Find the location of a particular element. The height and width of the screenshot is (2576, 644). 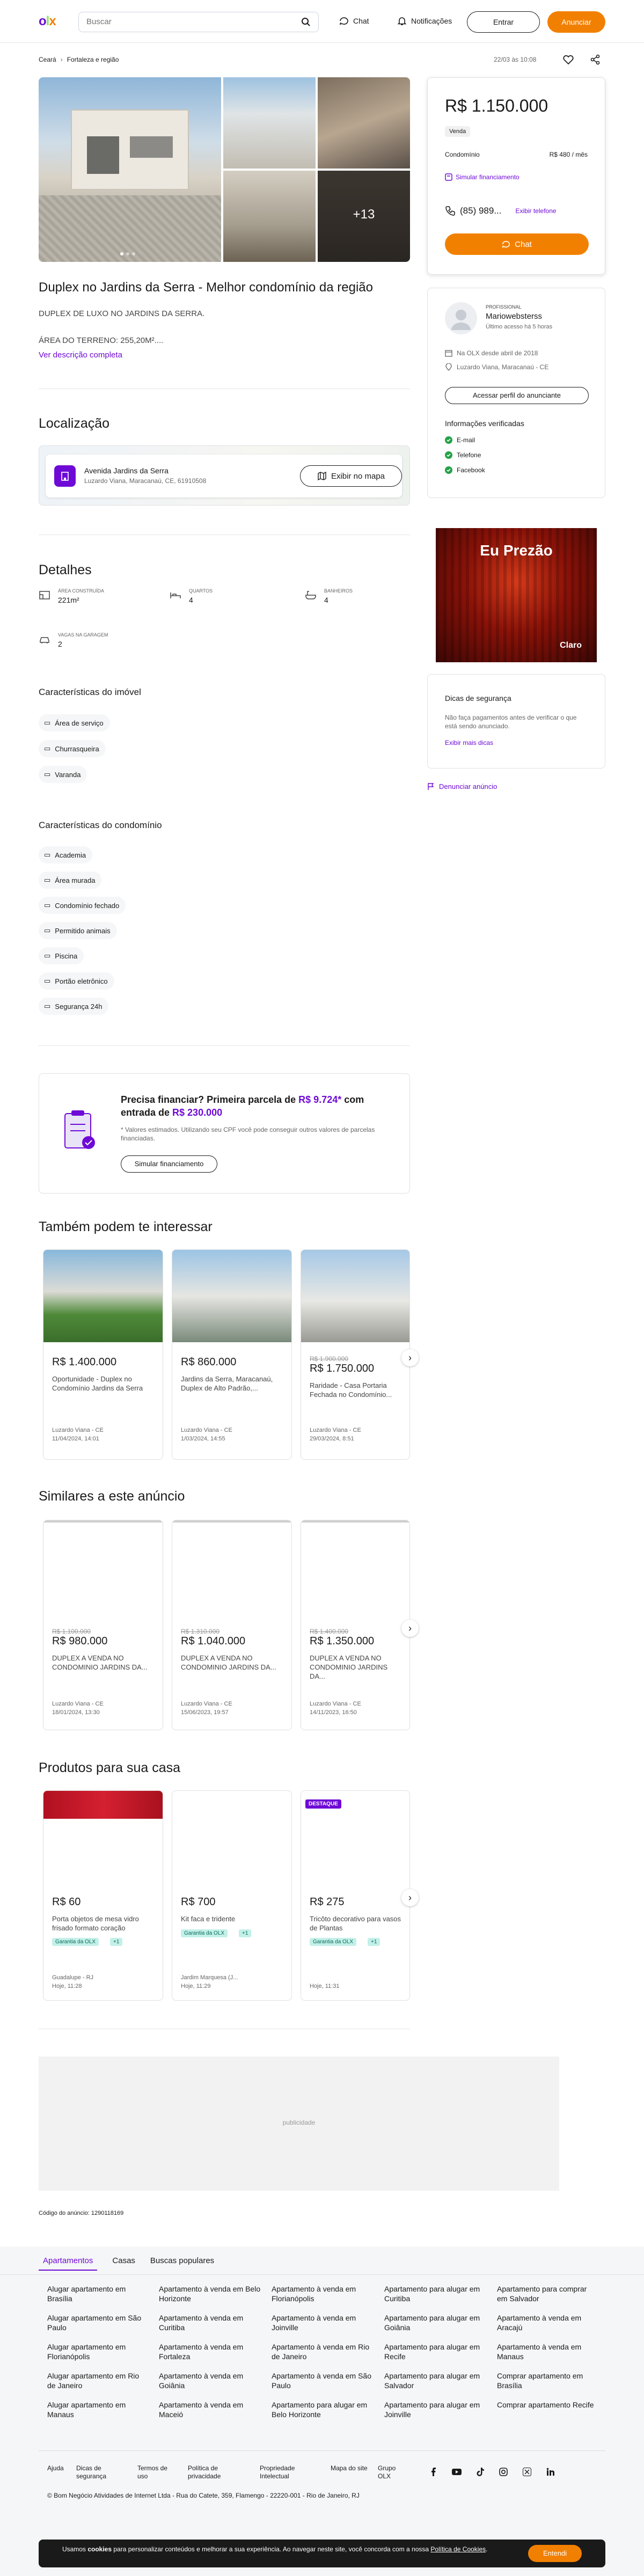

report-listing-link: Denunciar anúncio is located at coordinates (462, 786).